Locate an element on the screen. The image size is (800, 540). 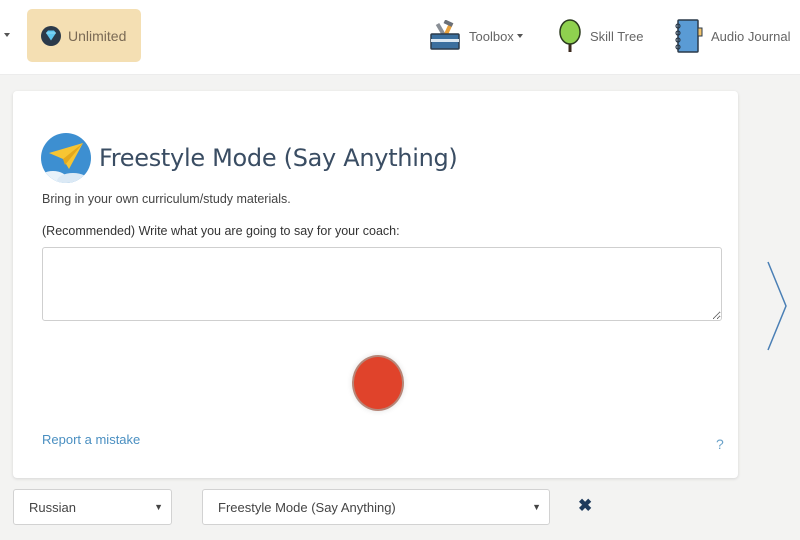
toolbox-icon is located at coordinates (445, 36).